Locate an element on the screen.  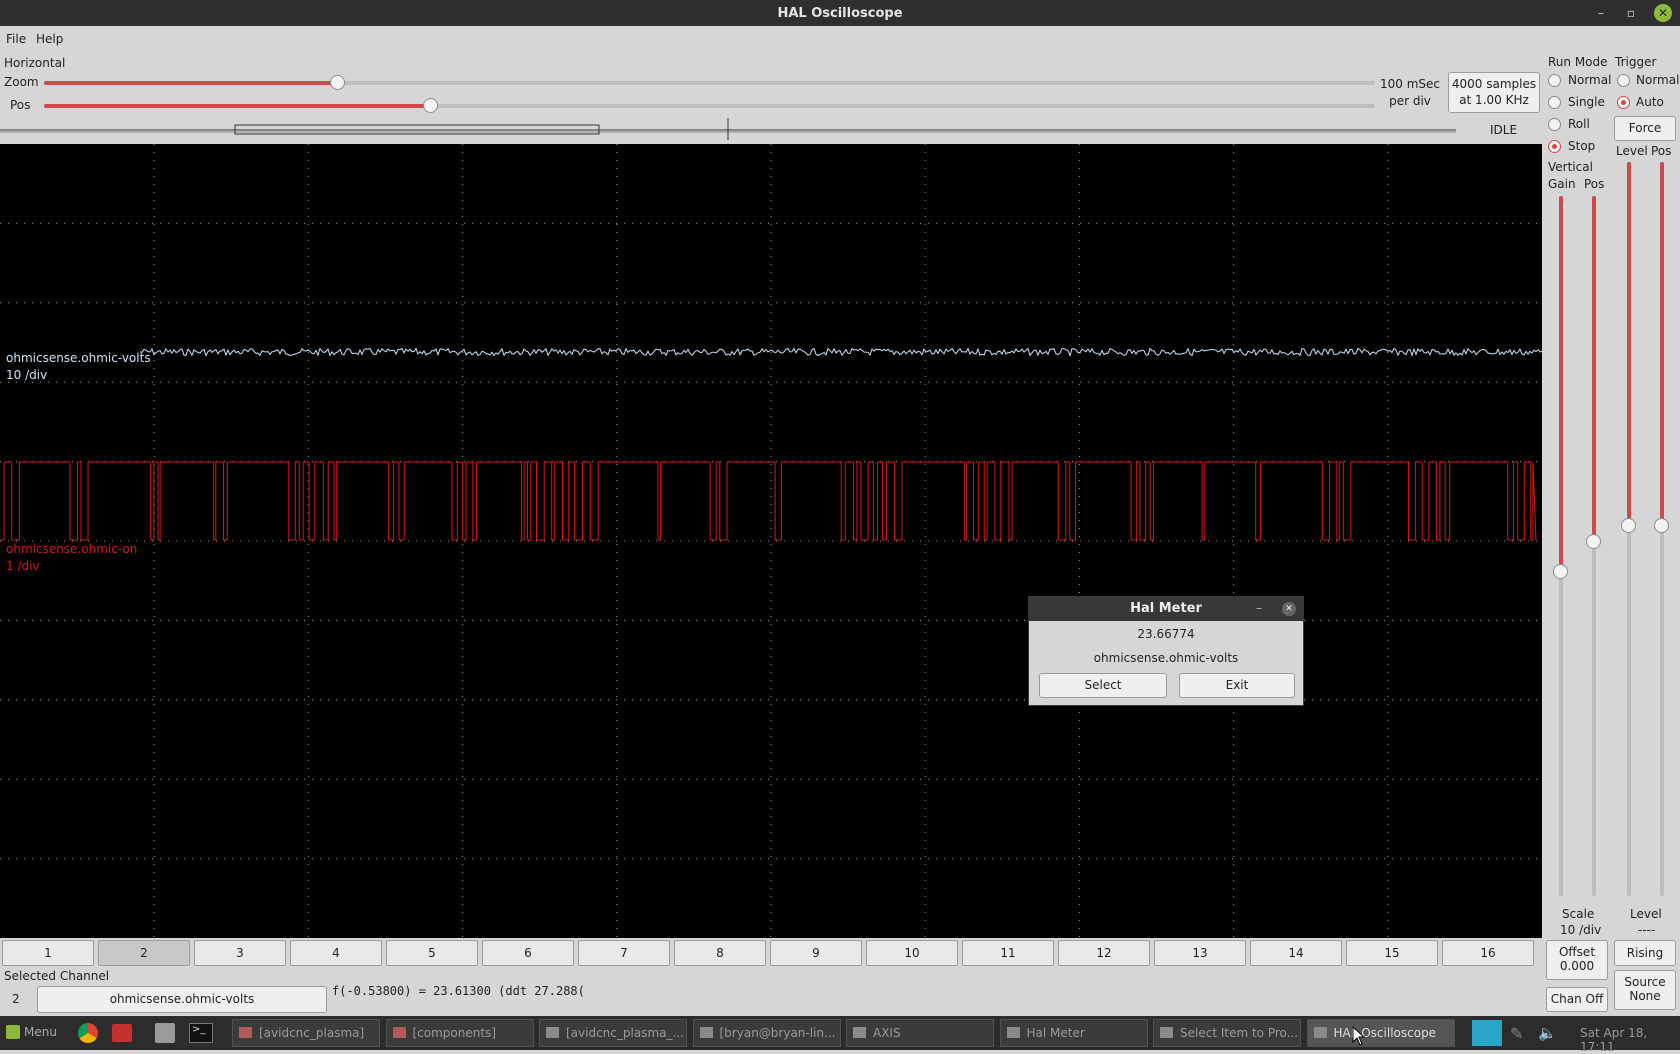
hal-meter-value: 23.66774 is located at coordinates (1166, 634).